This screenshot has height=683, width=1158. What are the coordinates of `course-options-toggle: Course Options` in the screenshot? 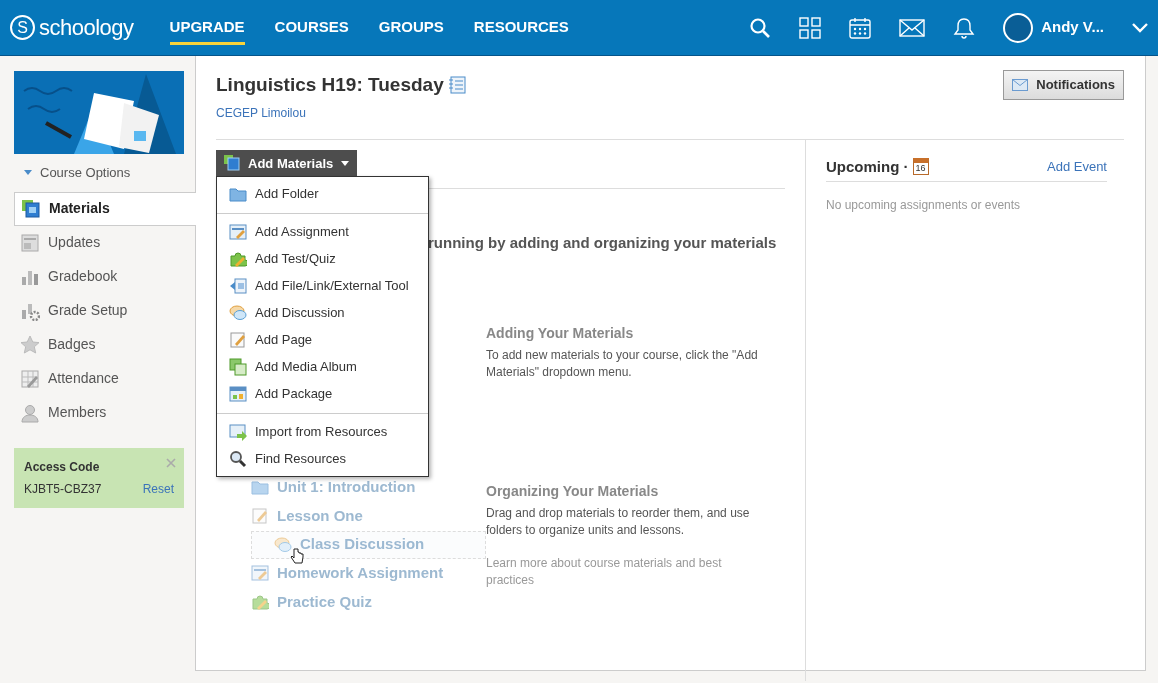 It's located at (104, 173).